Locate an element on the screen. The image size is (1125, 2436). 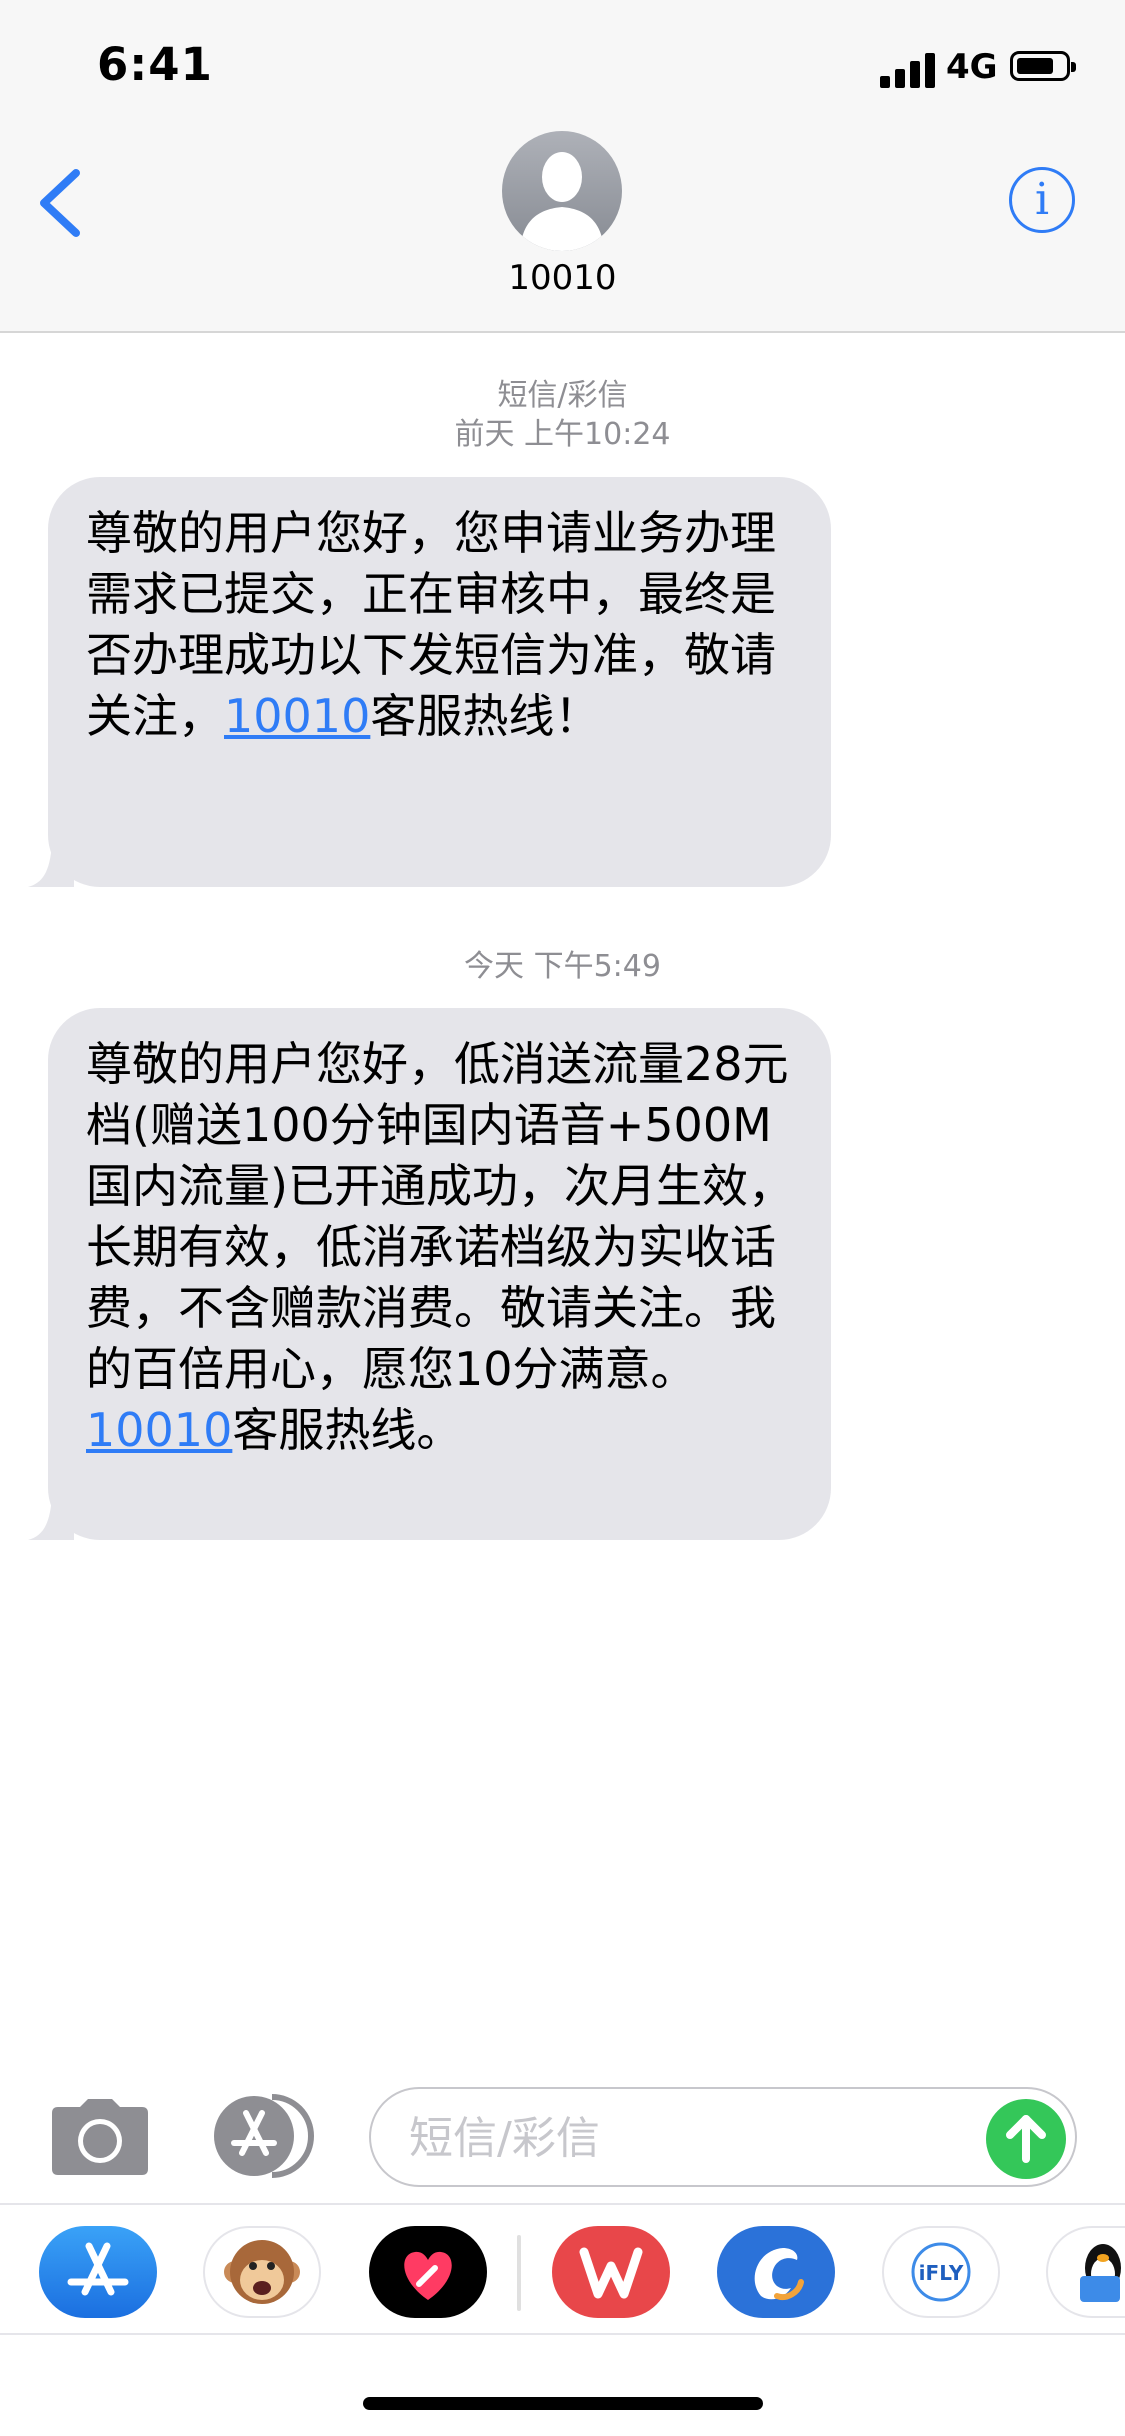
dolphin-app-icon is located at coordinates (776, 2272).